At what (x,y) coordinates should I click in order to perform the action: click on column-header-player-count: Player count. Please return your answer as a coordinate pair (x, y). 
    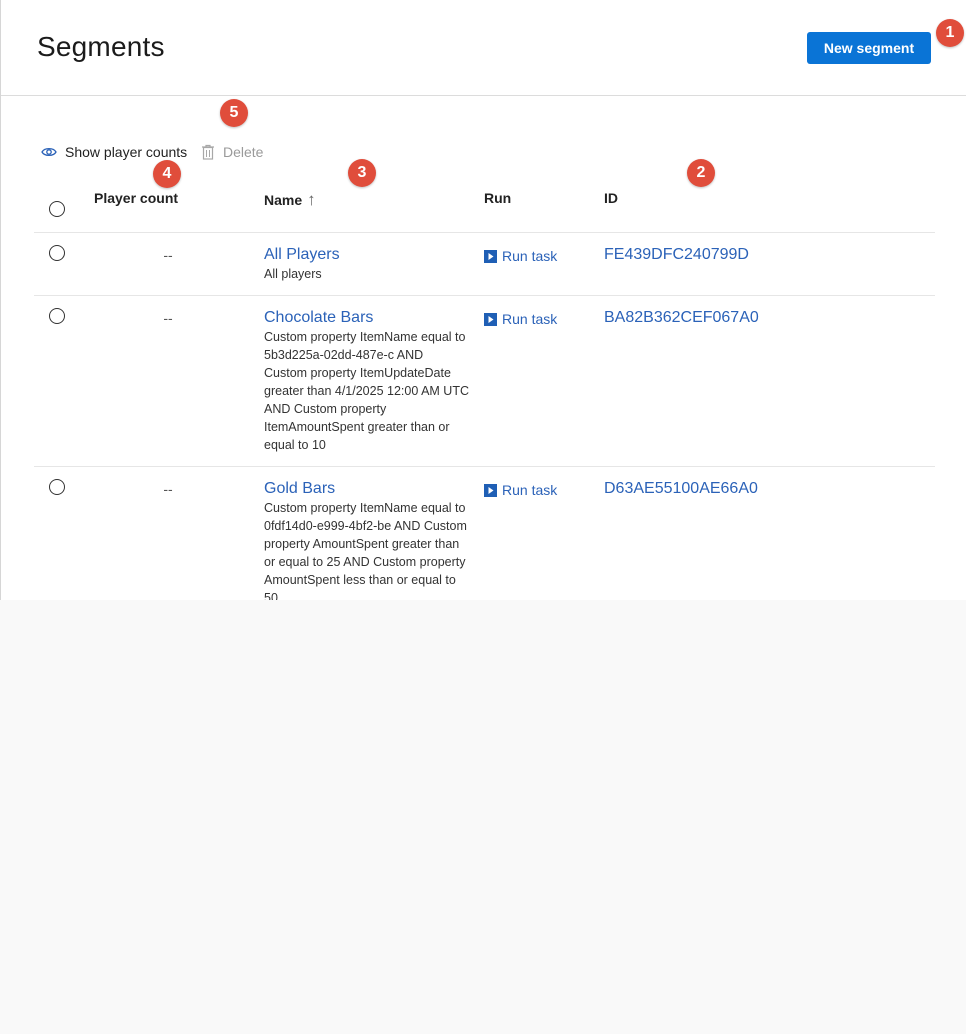
    Looking at the image, I should click on (136, 198).